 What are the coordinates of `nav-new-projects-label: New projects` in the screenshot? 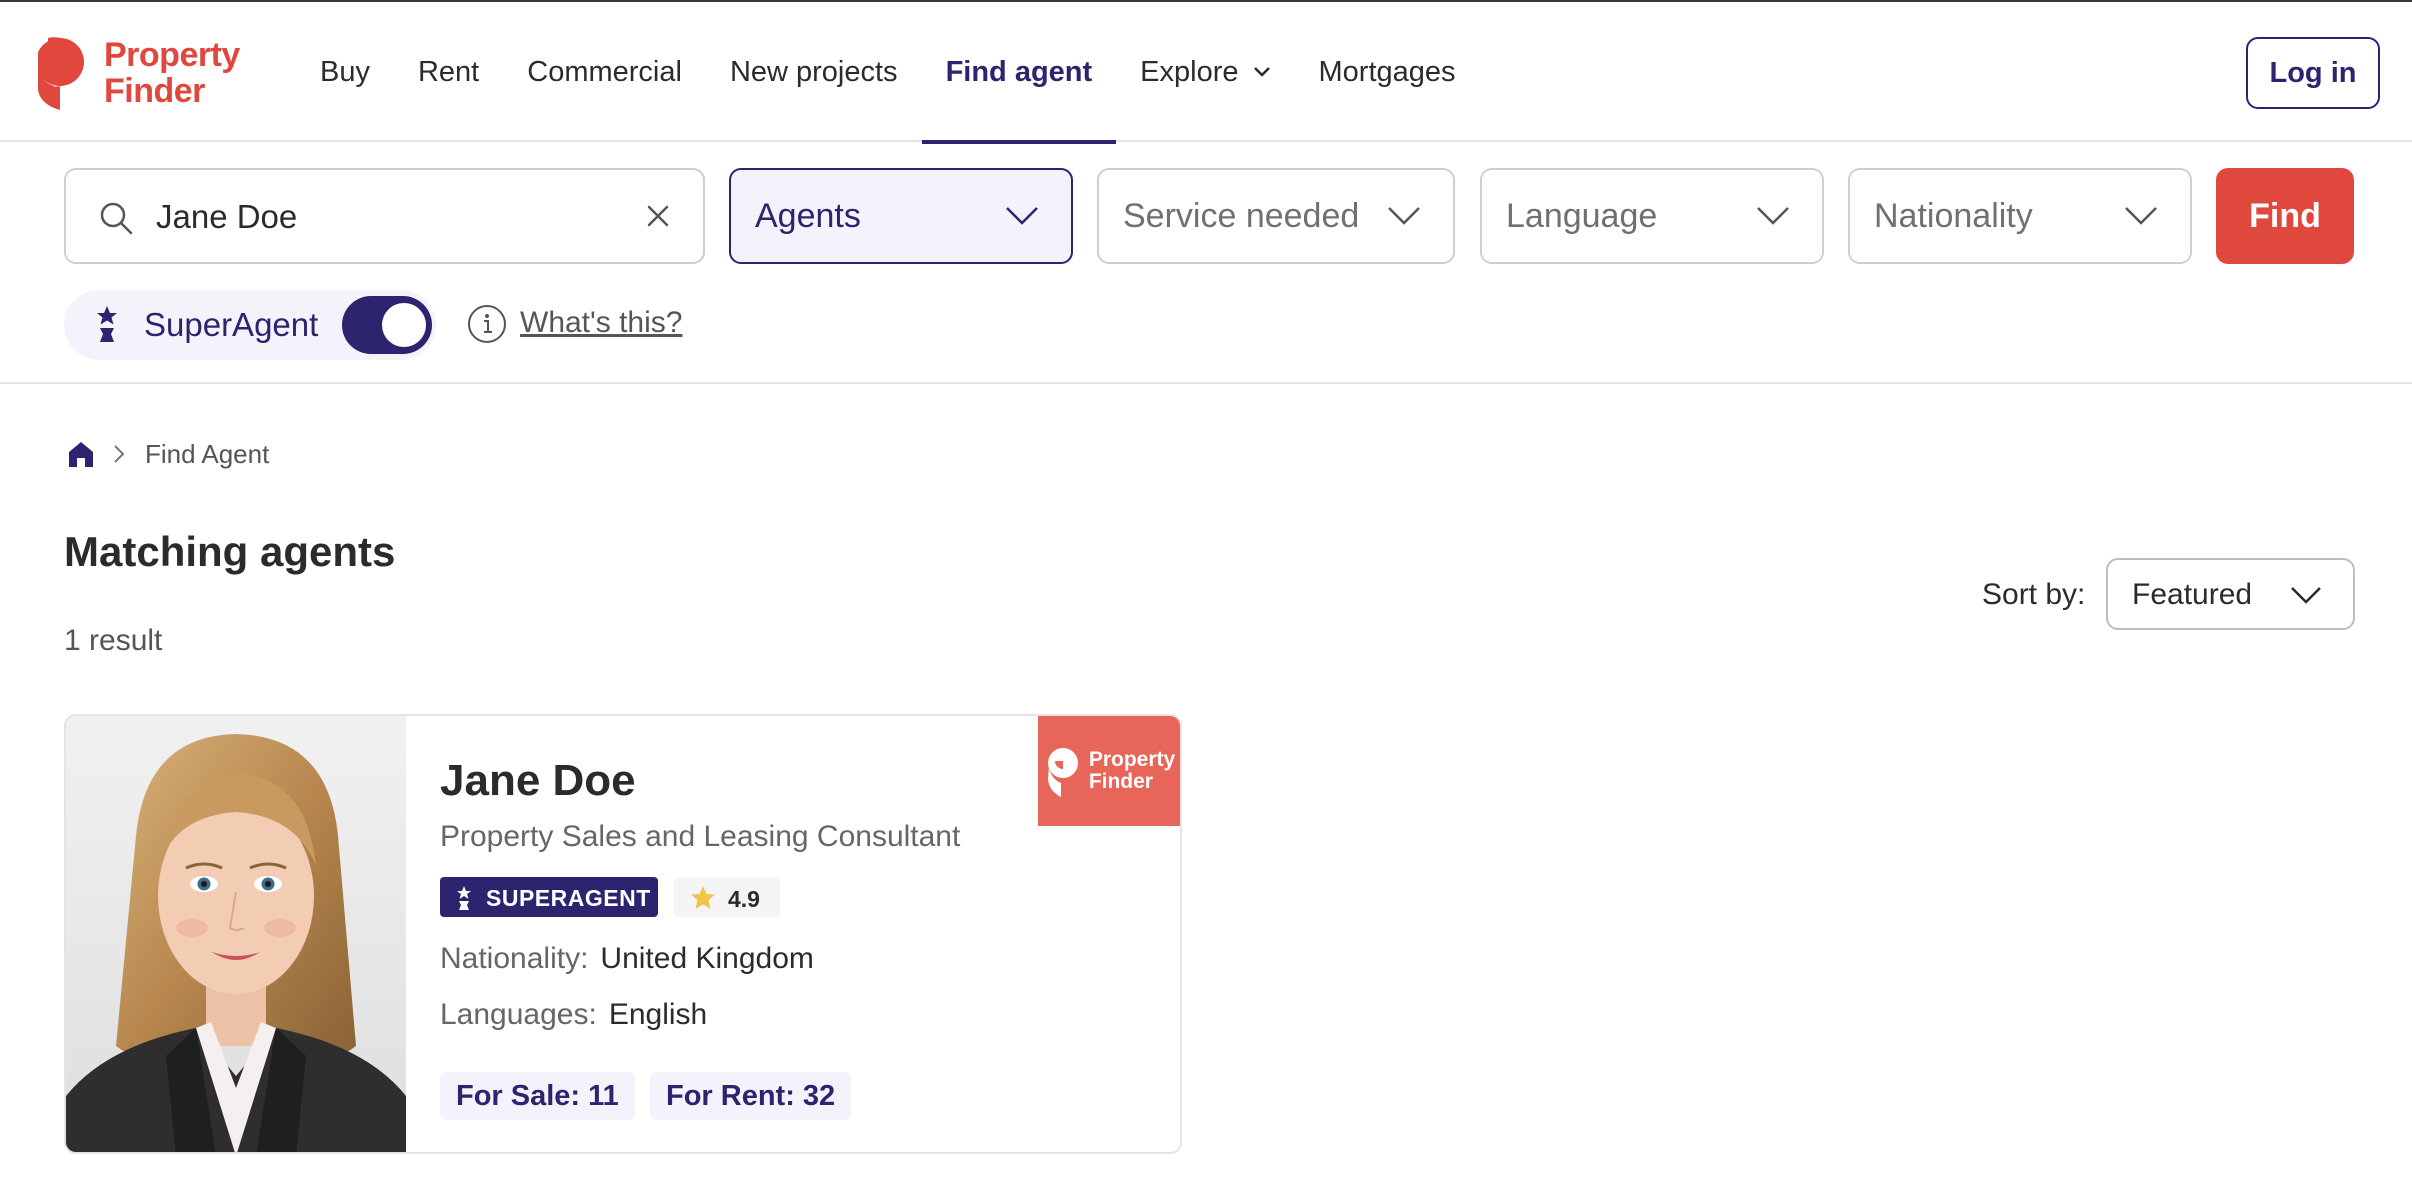 It's located at (813, 71).